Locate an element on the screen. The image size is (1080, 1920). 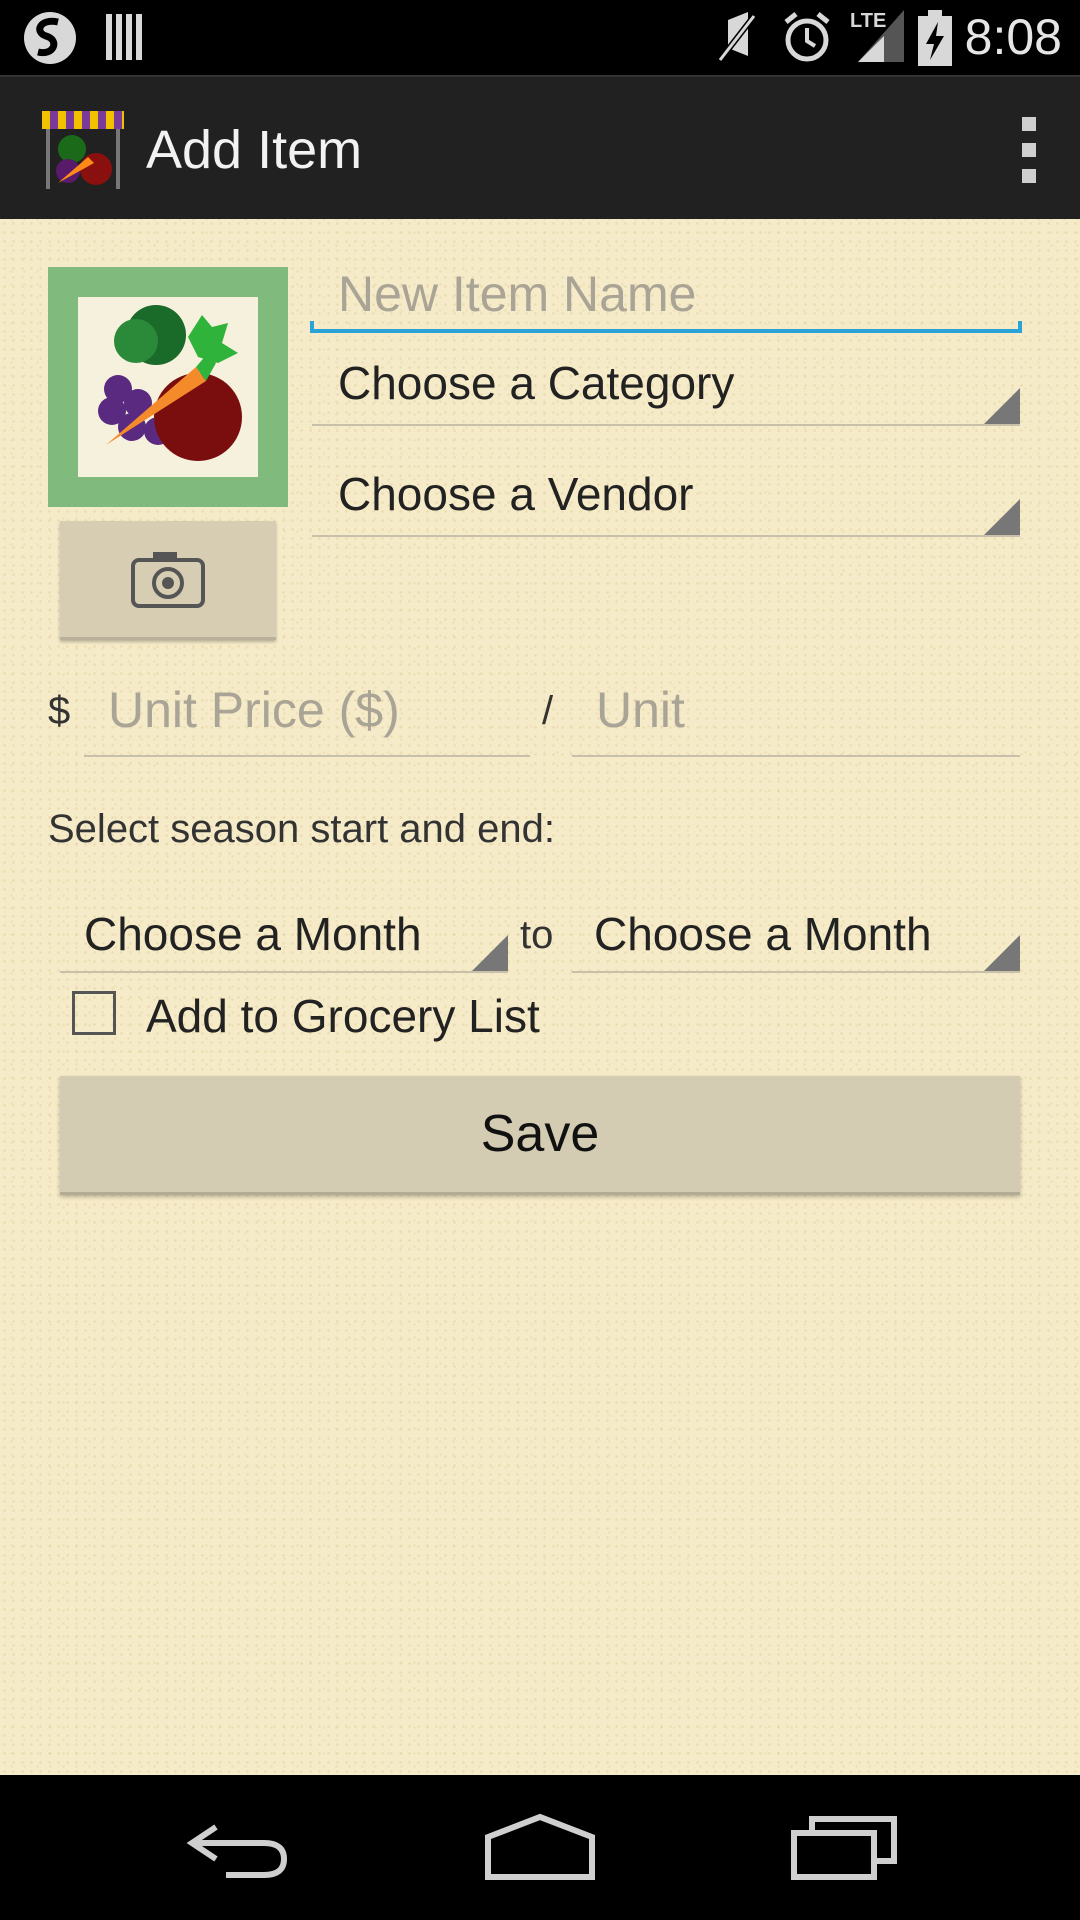
battery-charging-icon is located at coordinates (935, 38).